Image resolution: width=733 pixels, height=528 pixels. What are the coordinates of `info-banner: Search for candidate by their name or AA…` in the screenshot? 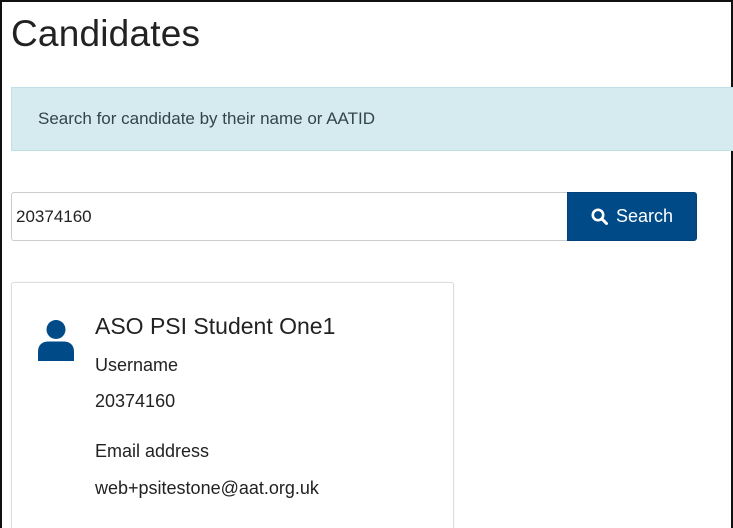 It's located at (372, 119).